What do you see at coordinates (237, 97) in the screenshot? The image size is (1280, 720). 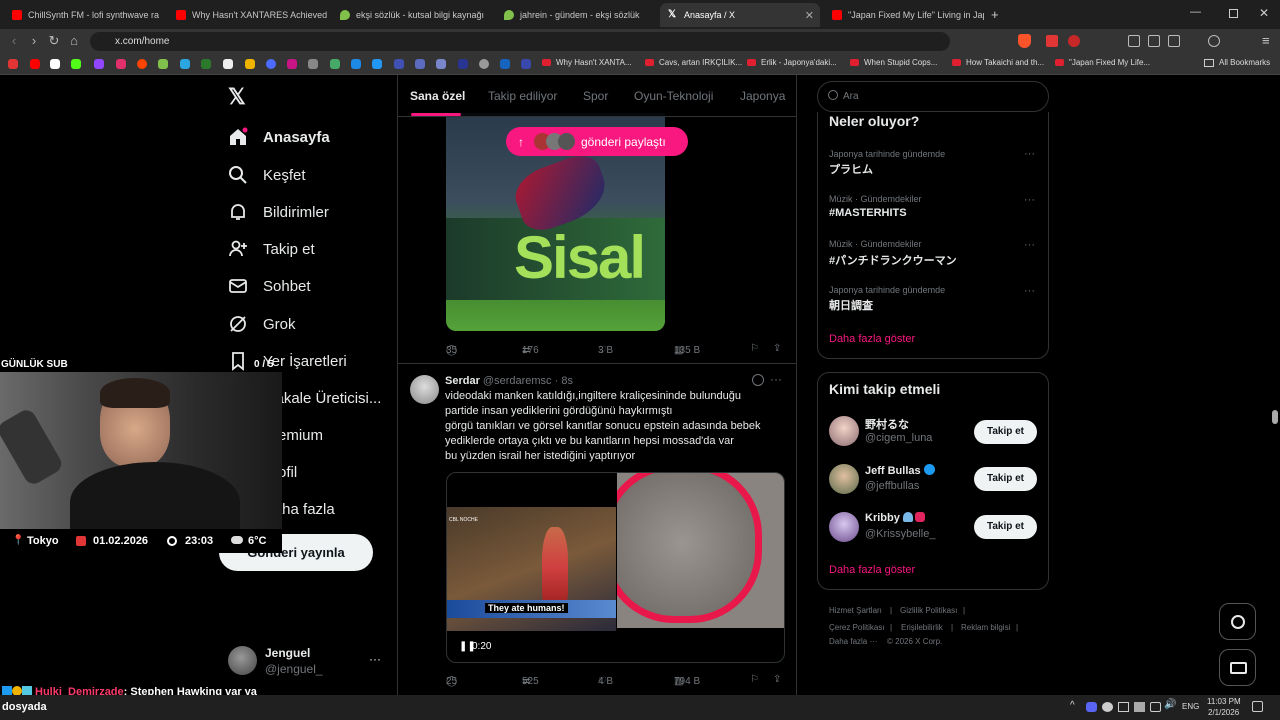 I see `x-logo-icon: 𝕏` at bounding box center [237, 97].